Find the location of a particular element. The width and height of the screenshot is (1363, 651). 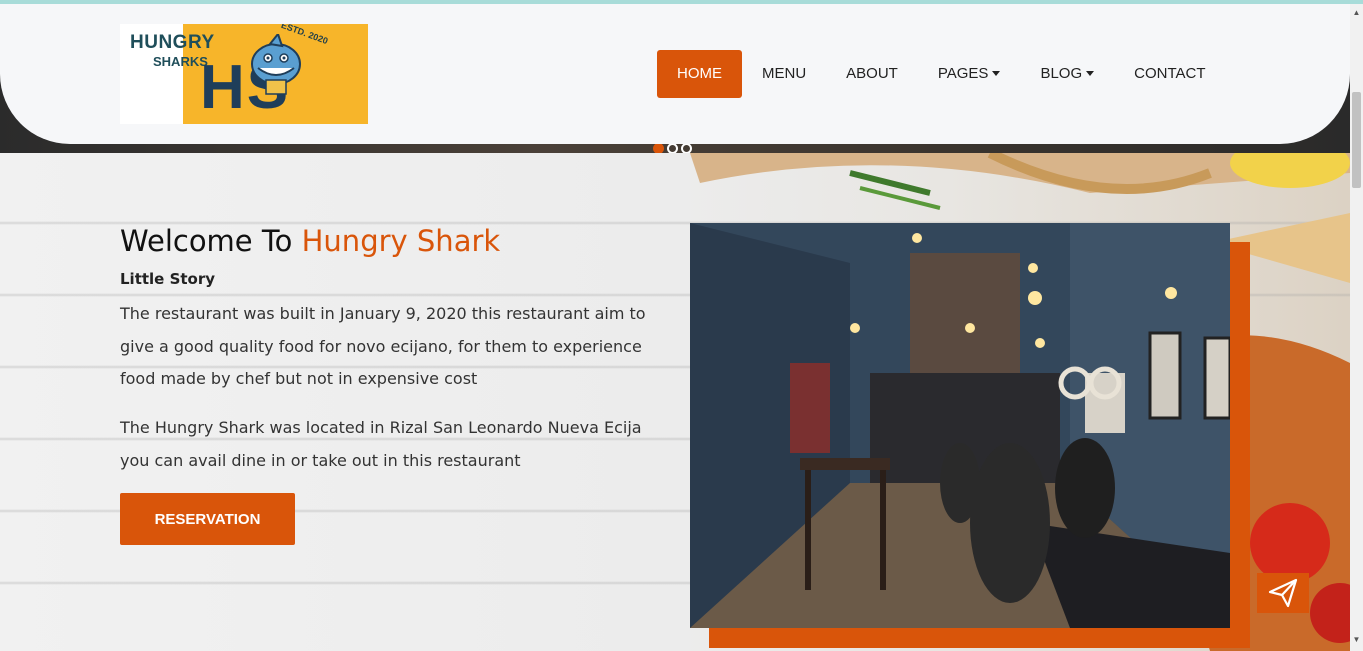

nav-about: ABOUT is located at coordinates (872, 74).